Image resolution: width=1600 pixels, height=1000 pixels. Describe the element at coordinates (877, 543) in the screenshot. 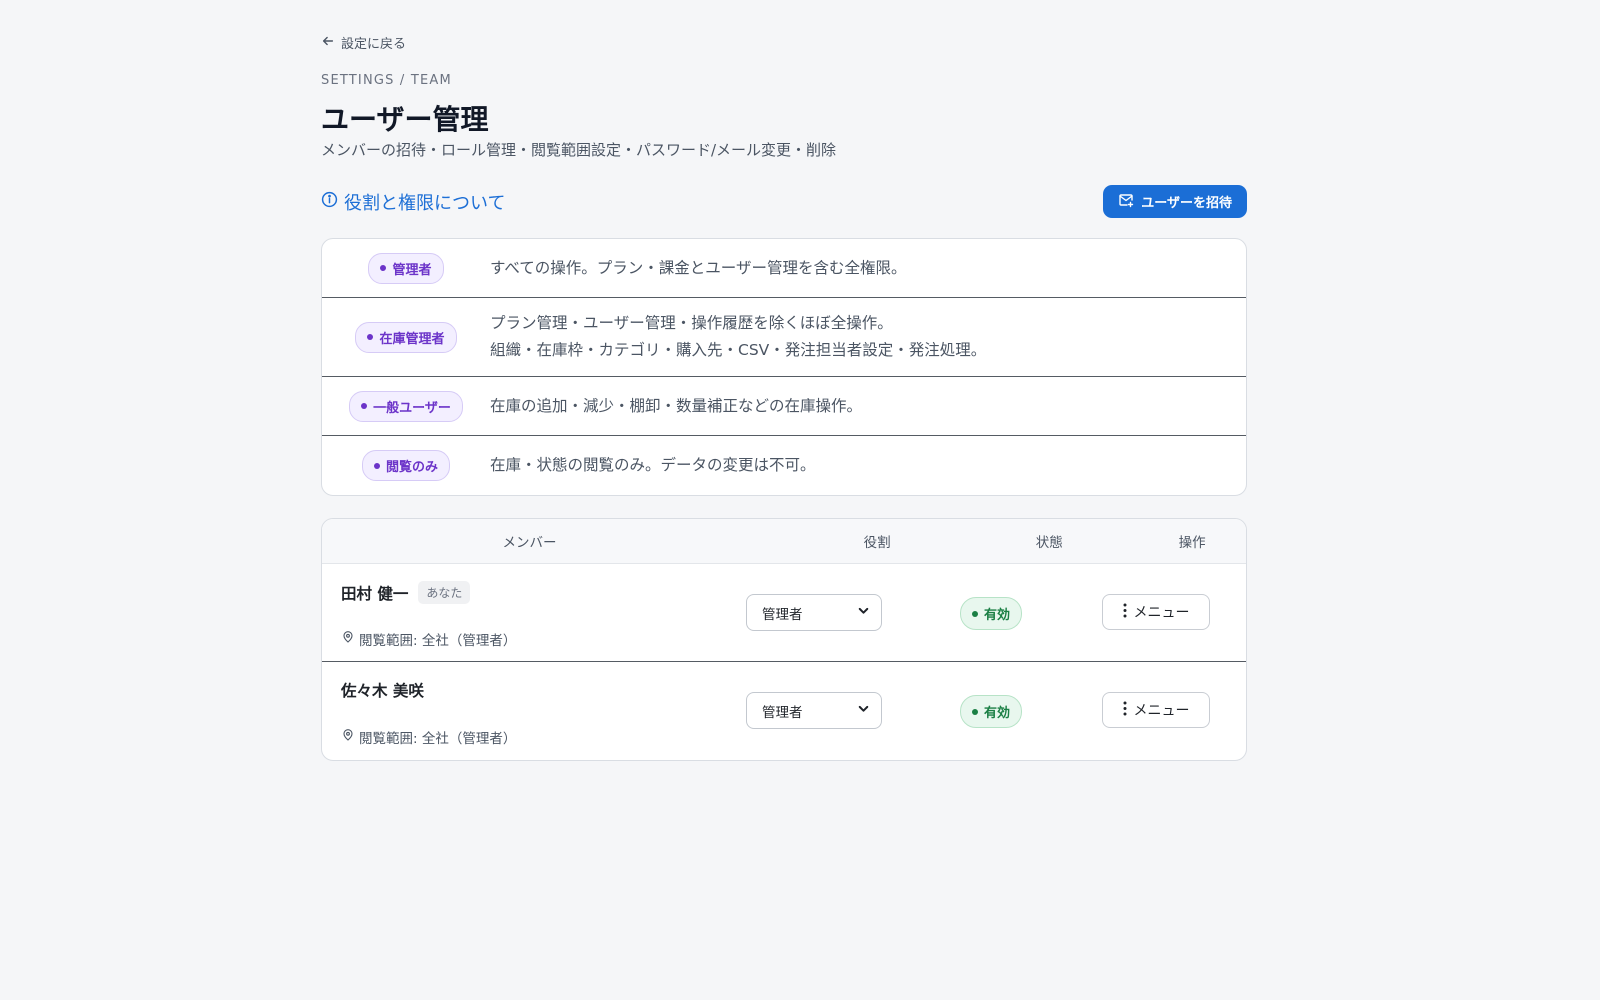

I see `column-header-role: 役割` at that location.